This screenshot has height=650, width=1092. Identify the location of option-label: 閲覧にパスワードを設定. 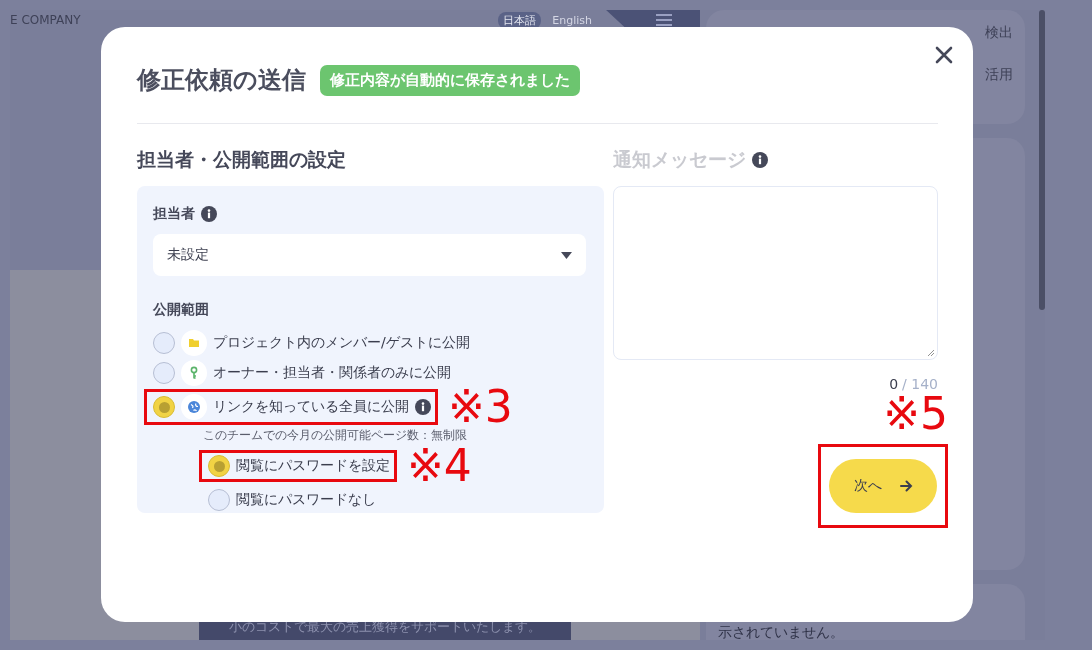
(313, 466).